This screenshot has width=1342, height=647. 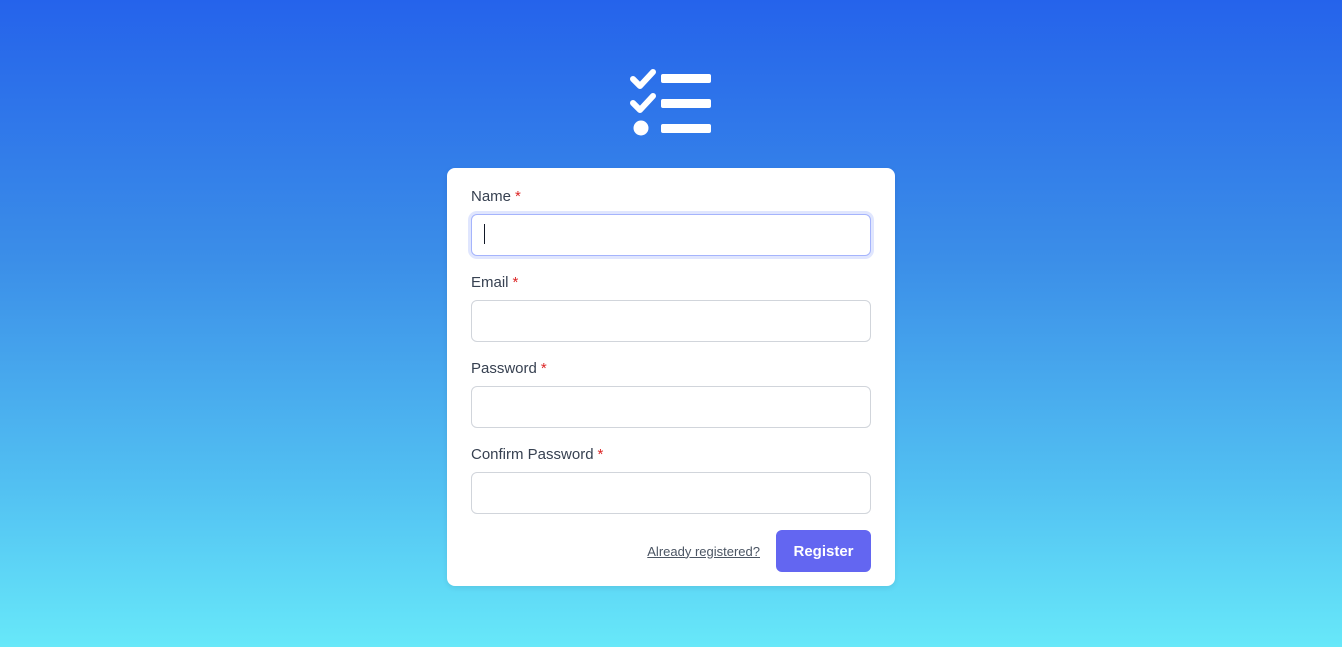 What do you see at coordinates (532, 454) in the screenshot?
I see `confirm-password-label-text: Confirm Password` at bounding box center [532, 454].